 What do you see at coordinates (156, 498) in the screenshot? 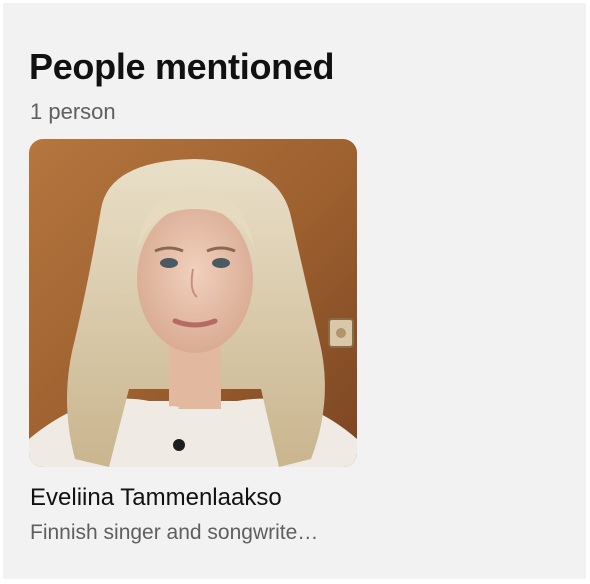
I see `person-name: Eveliina Tammenlaakso` at bounding box center [156, 498].